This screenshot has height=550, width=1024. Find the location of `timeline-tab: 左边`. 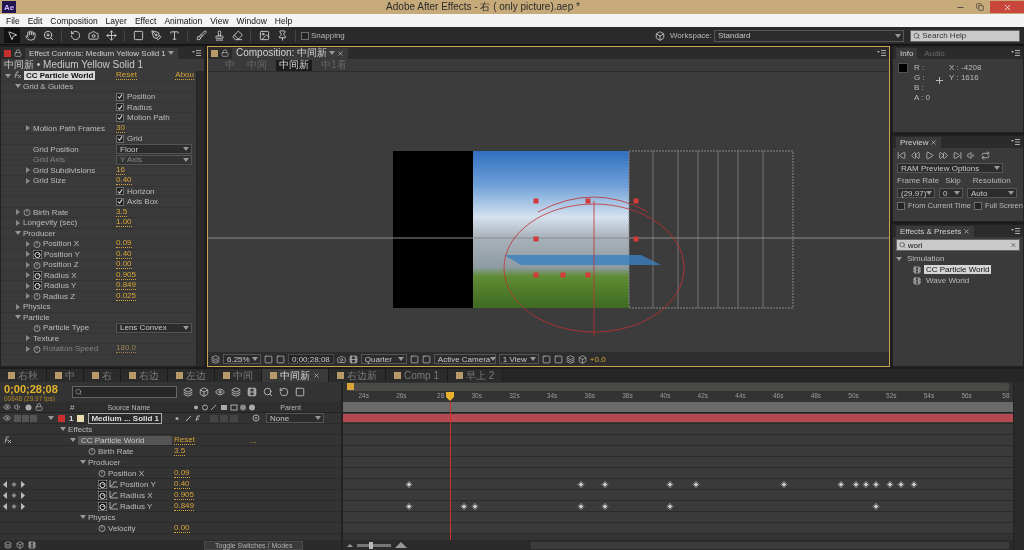

timeline-tab: 左边 is located at coordinates (191, 375).